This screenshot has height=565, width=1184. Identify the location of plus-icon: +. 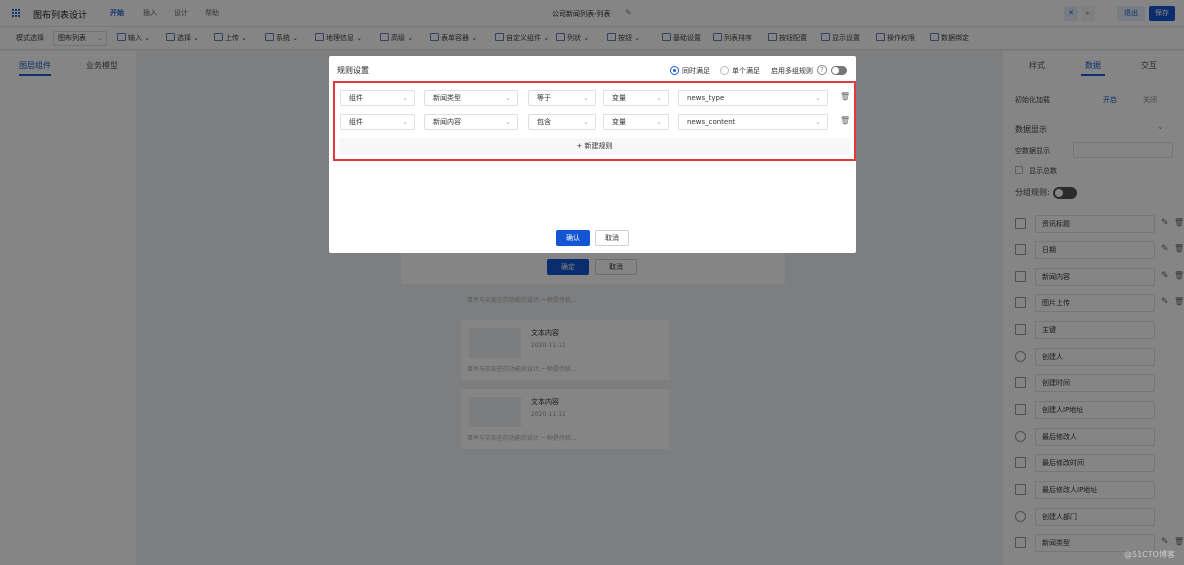
(580, 146).